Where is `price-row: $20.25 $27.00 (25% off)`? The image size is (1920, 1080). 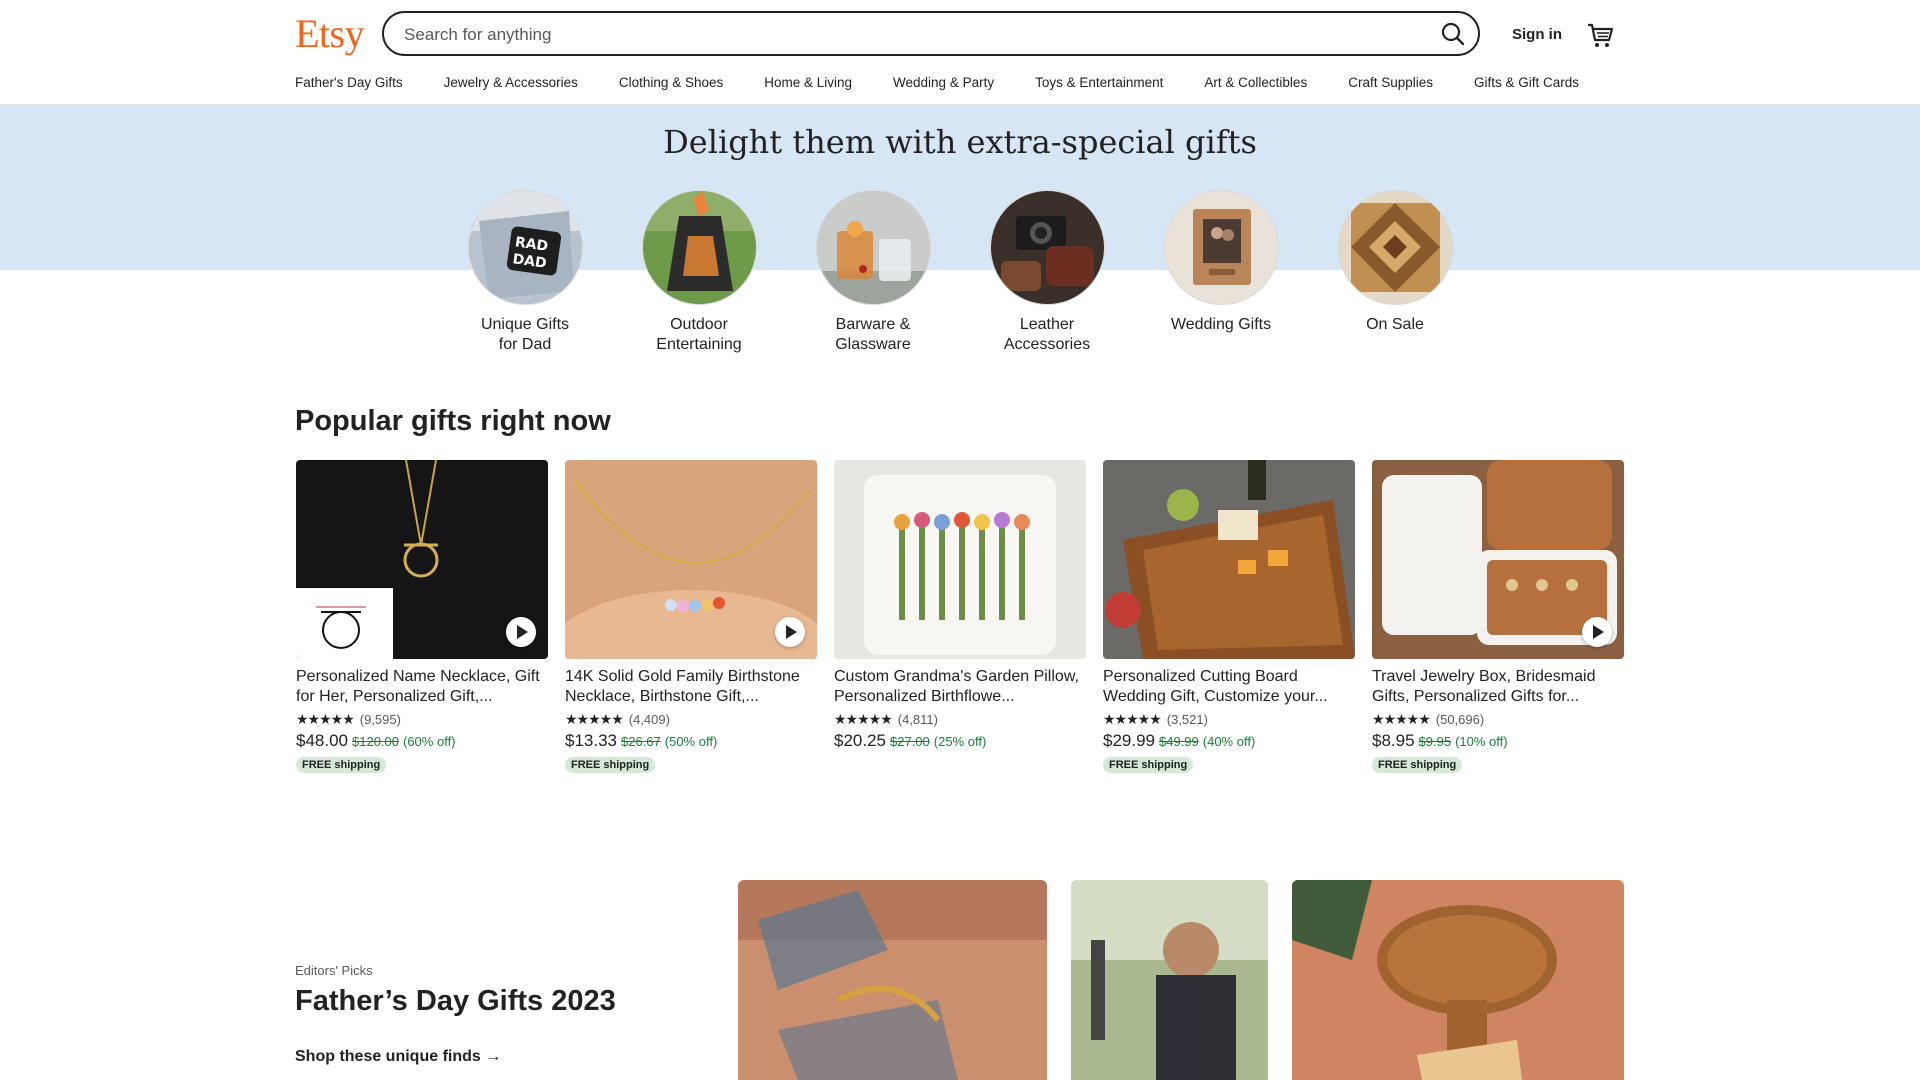
price-row: $20.25 $27.00 (25% off) is located at coordinates (960, 741).